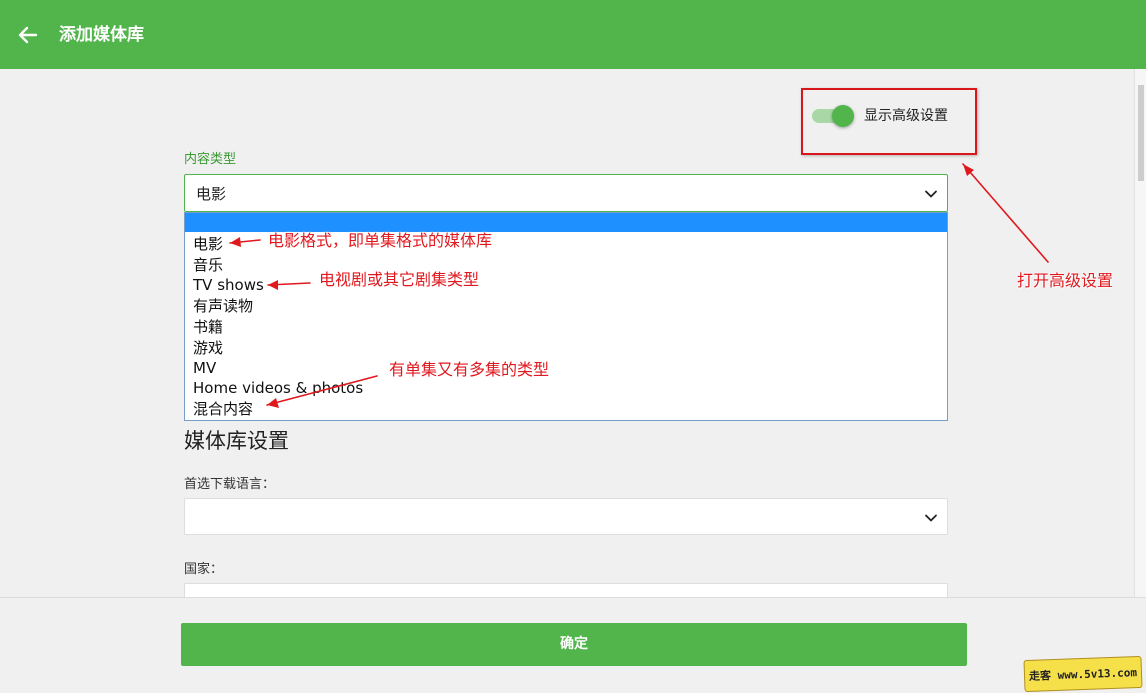  Describe the element at coordinates (204, 368) in the screenshot. I see `option-music-videos: MV` at that location.